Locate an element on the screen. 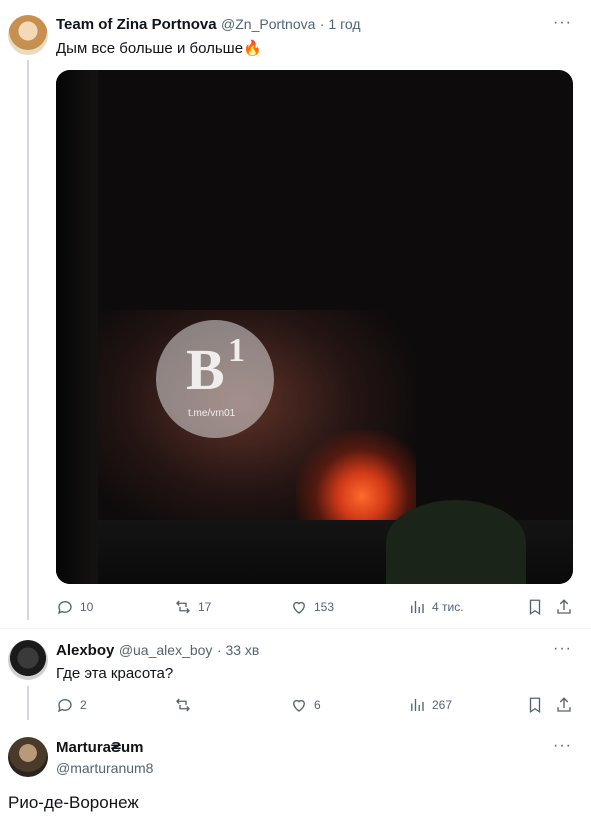 The width and height of the screenshot is (591, 825). author-handle: @marturanum8 is located at coordinates (104, 768).